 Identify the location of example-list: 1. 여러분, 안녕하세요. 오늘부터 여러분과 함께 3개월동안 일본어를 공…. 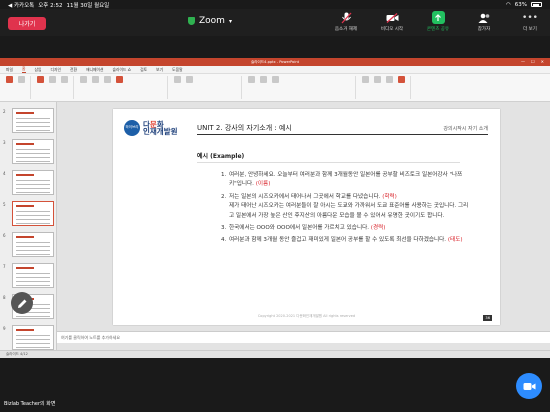
(346, 210).